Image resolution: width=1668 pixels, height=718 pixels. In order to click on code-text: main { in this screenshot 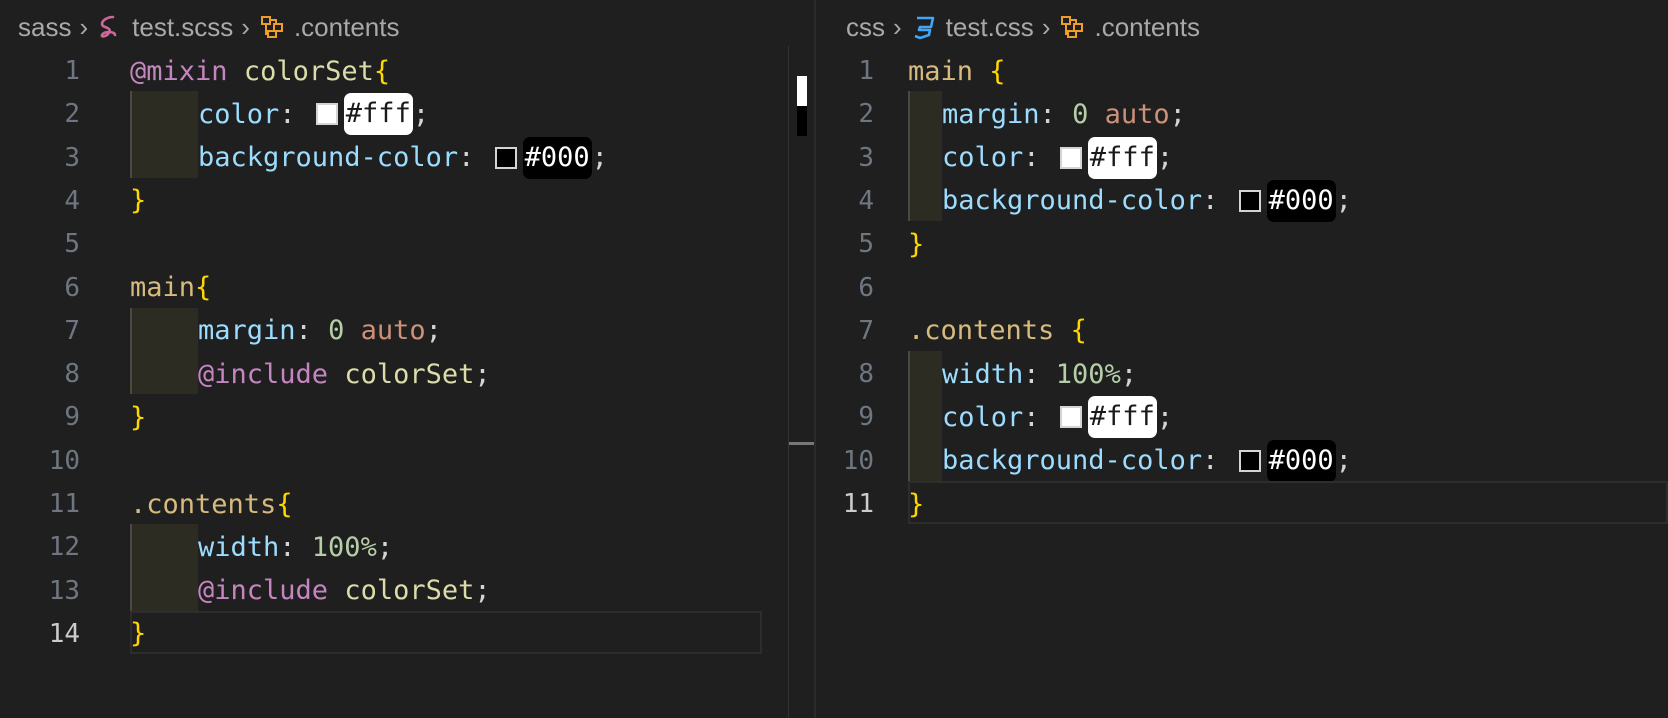, I will do `click(957, 71)`.